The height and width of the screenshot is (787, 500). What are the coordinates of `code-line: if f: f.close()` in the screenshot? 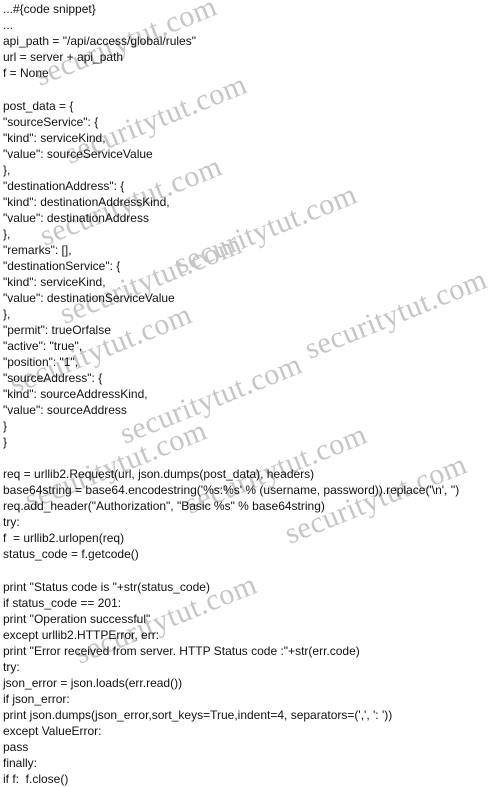 It's located at (36, 778).